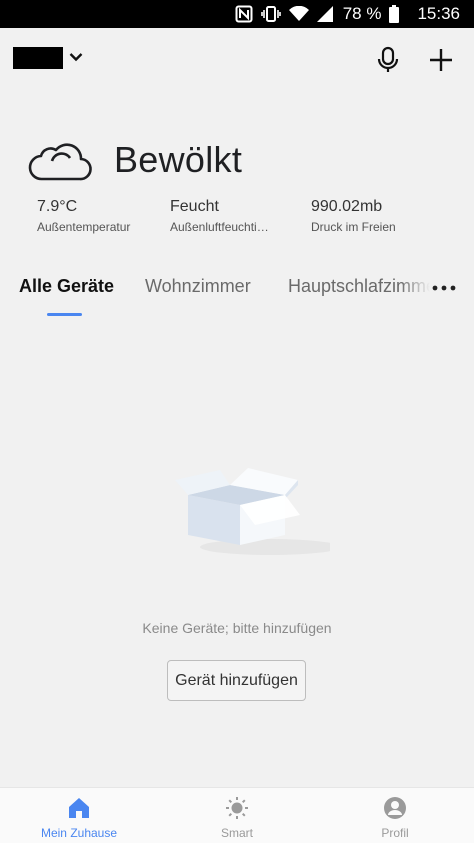  I want to click on vibrate-icon, so click(270, 14).